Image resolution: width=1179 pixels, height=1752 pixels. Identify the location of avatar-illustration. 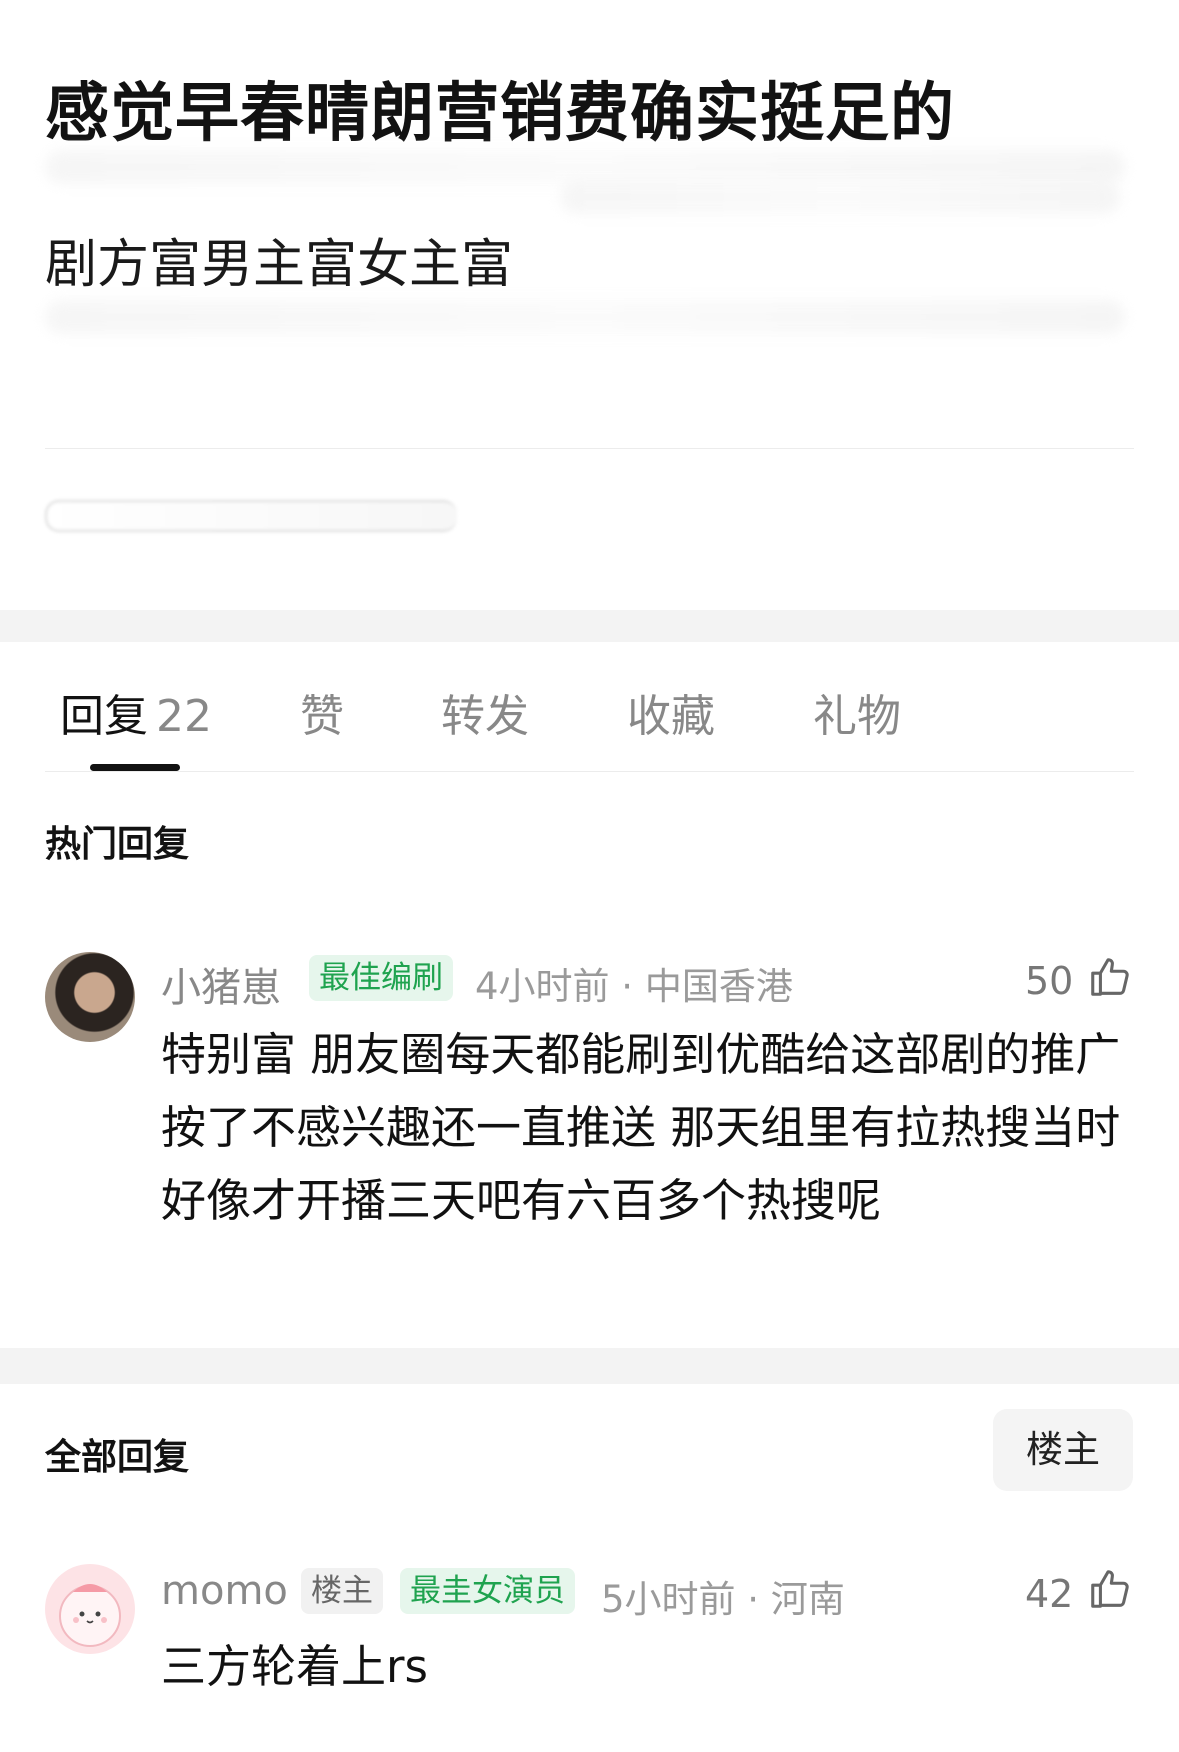
(90, 1615).